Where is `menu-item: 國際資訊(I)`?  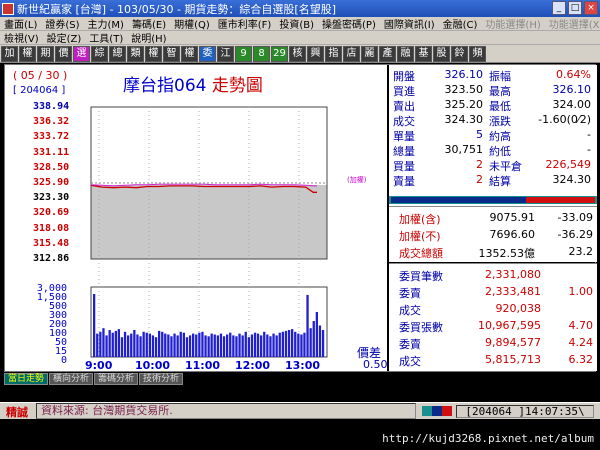
menu-item: 國際資訊(I) is located at coordinates (409, 23).